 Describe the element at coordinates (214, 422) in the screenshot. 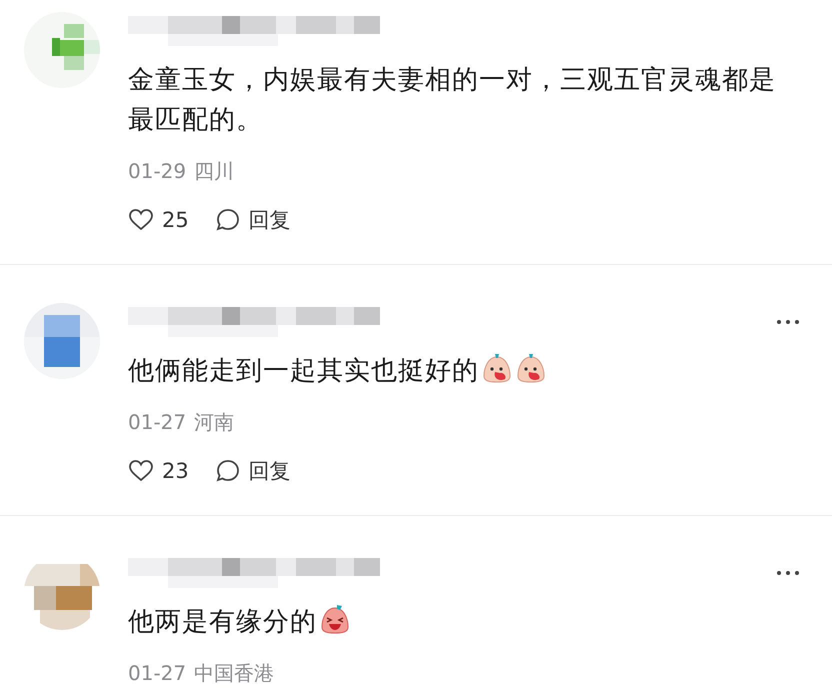

I see `comment-location: 河南` at that location.